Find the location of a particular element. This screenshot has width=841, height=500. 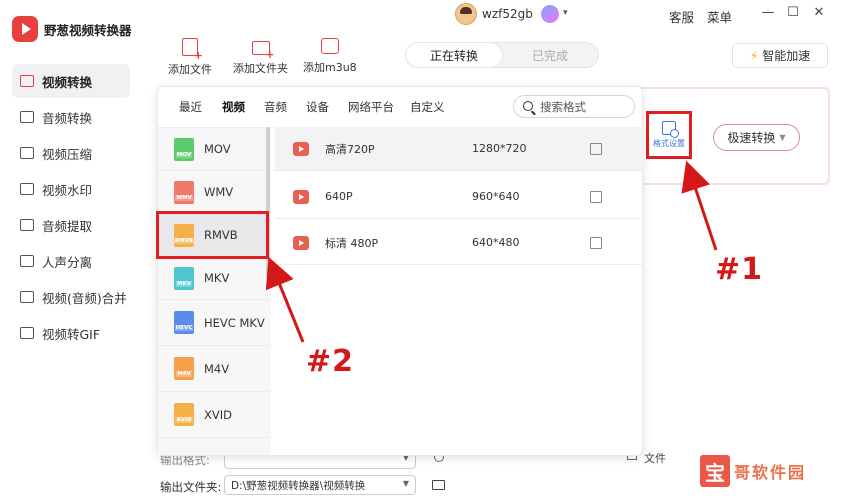

watermark-text: 哥软件园 is located at coordinates (770, 472).